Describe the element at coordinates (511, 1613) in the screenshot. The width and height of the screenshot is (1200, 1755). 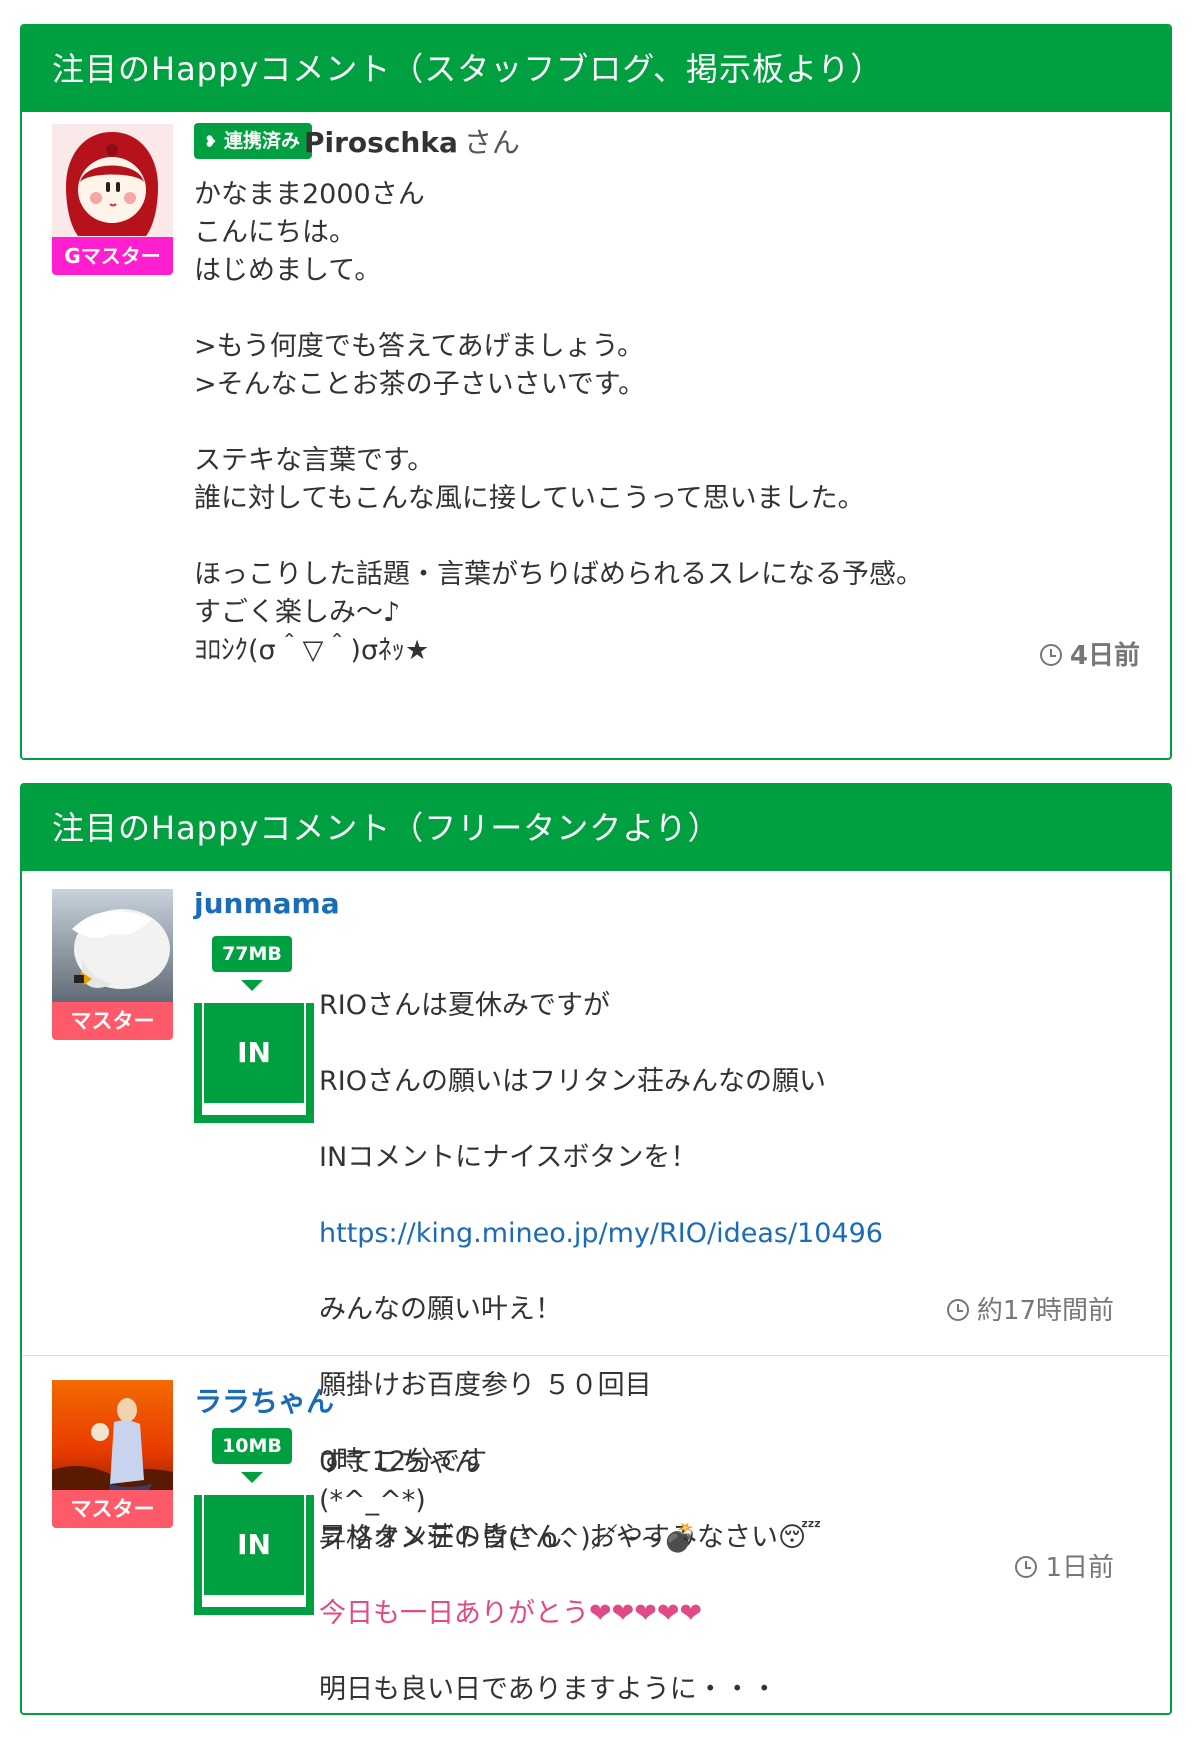
I see `body-line: 今日も一日ありがとう❤❤❤❤❤` at that location.